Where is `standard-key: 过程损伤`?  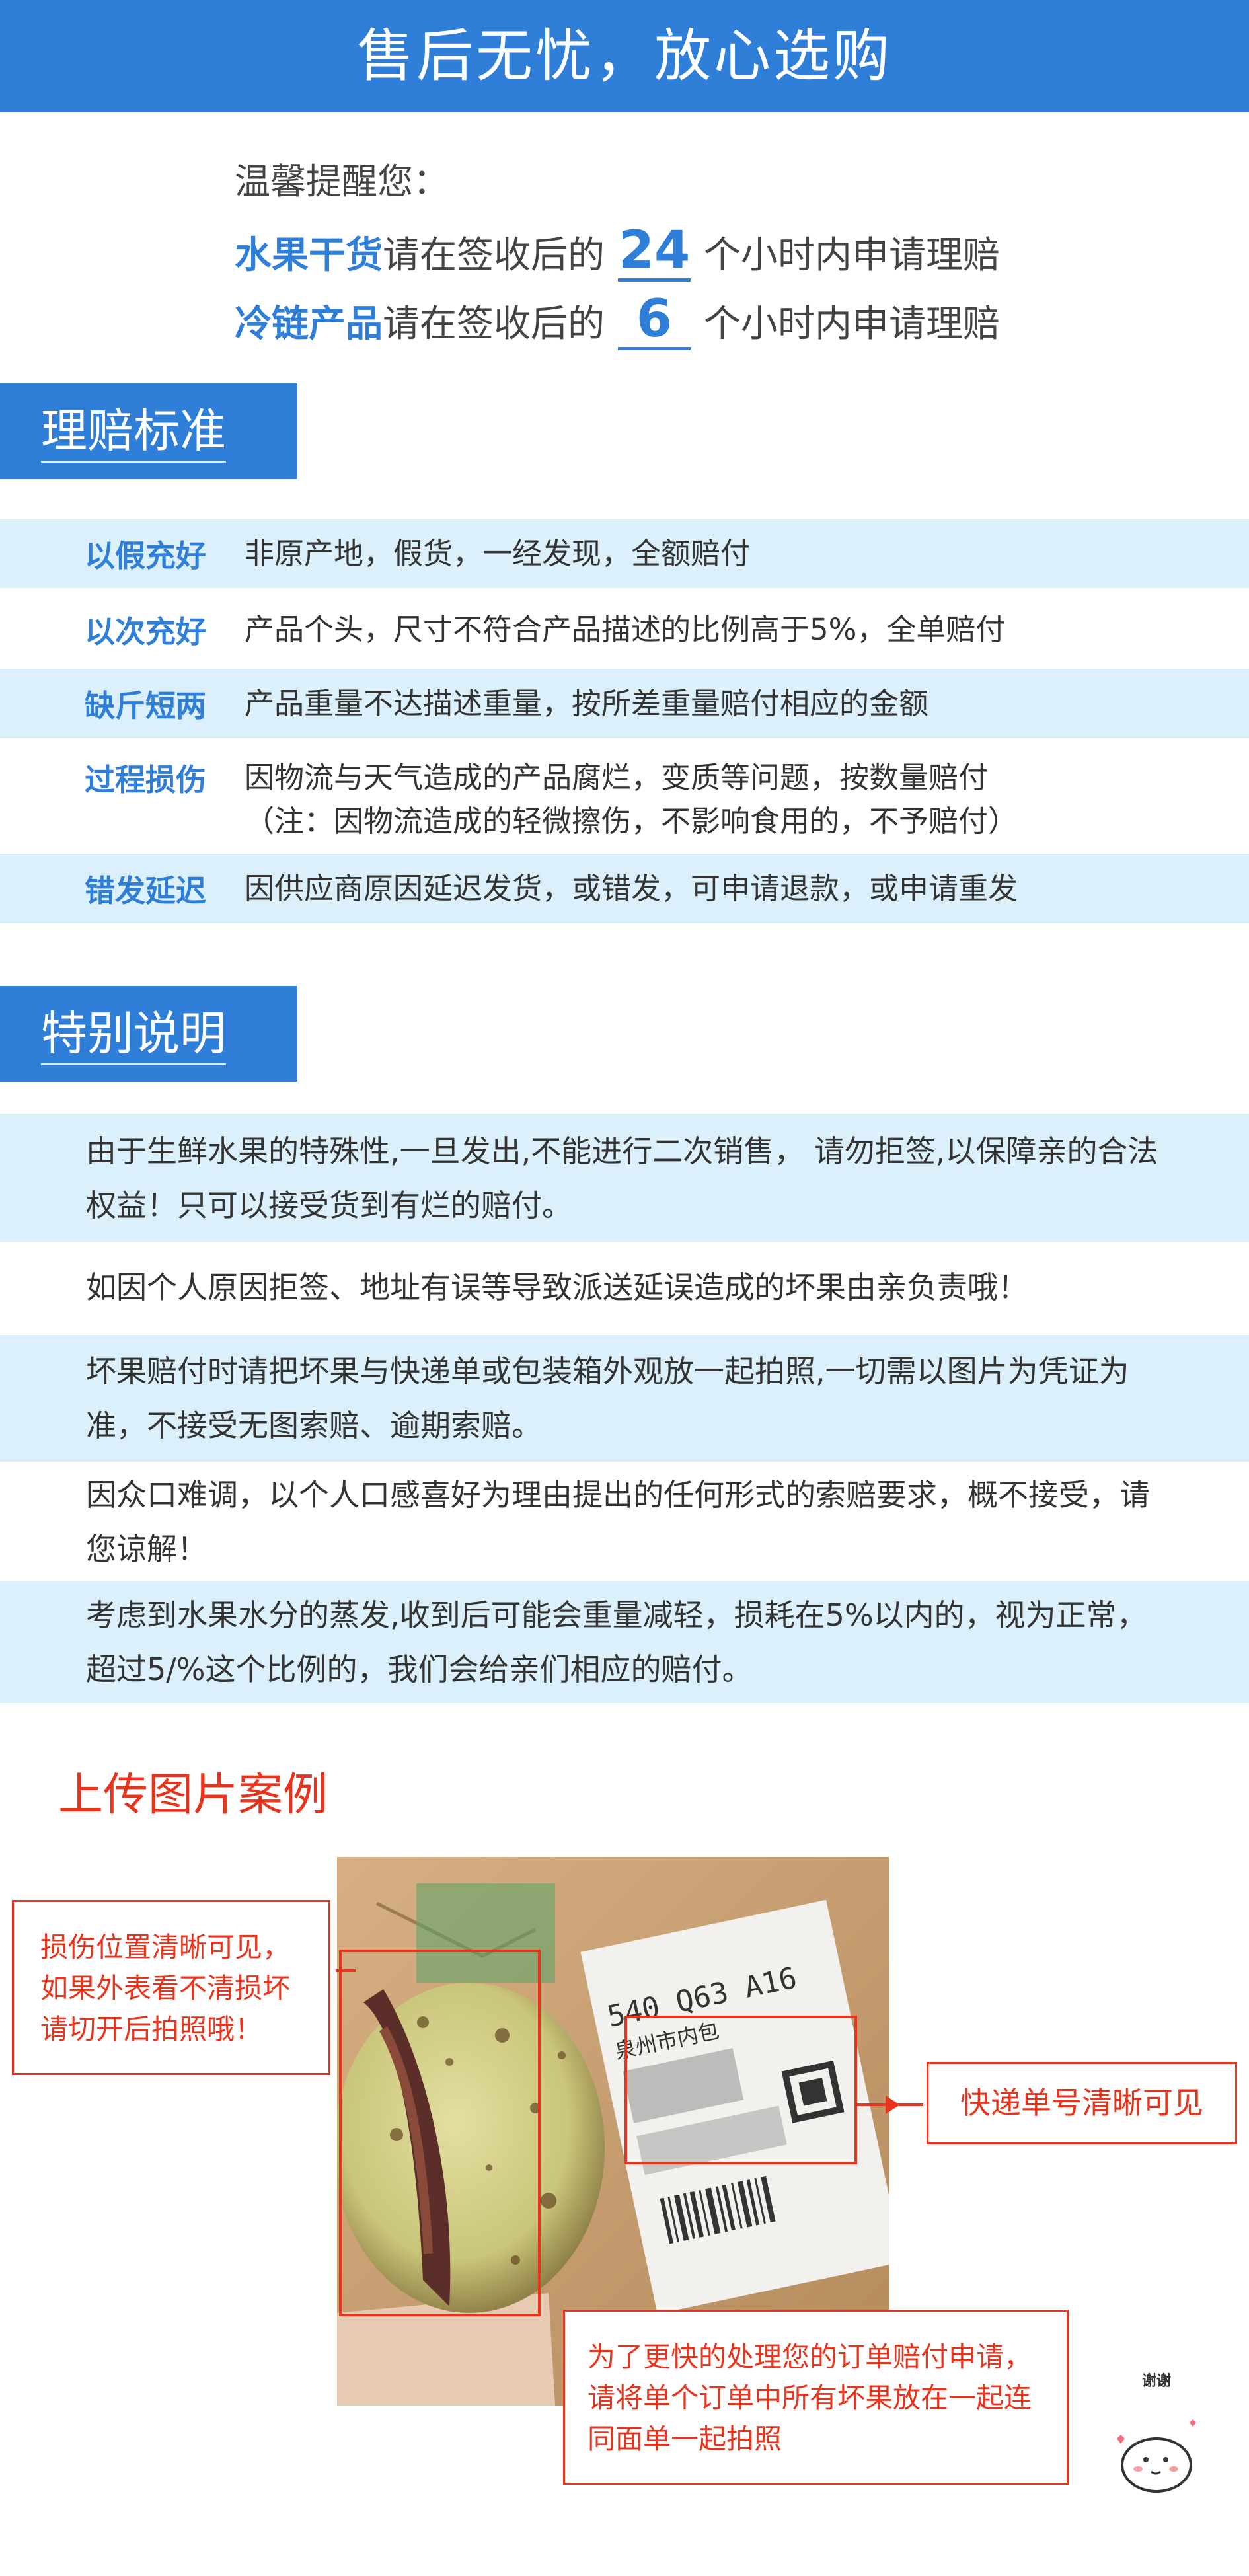
standard-key: 过程损伤 is located at coordinates (145, 780).